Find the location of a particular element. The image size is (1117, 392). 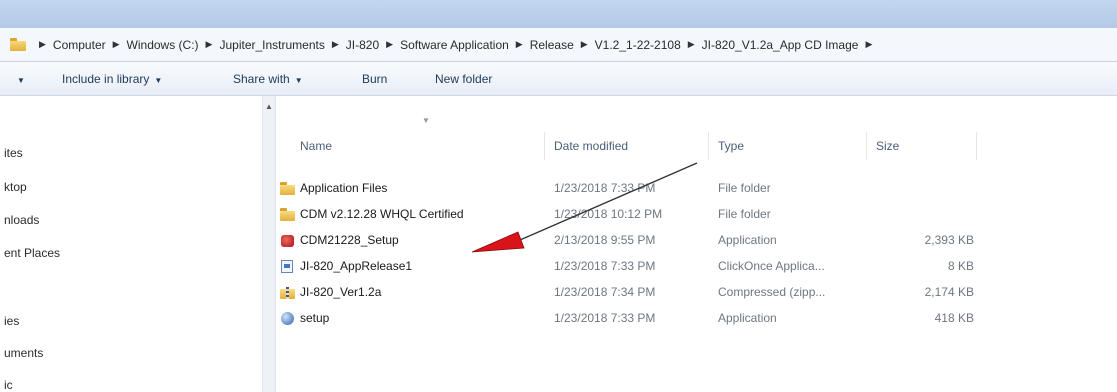

file-size: 418 KB is located at coordinates (954, 318).